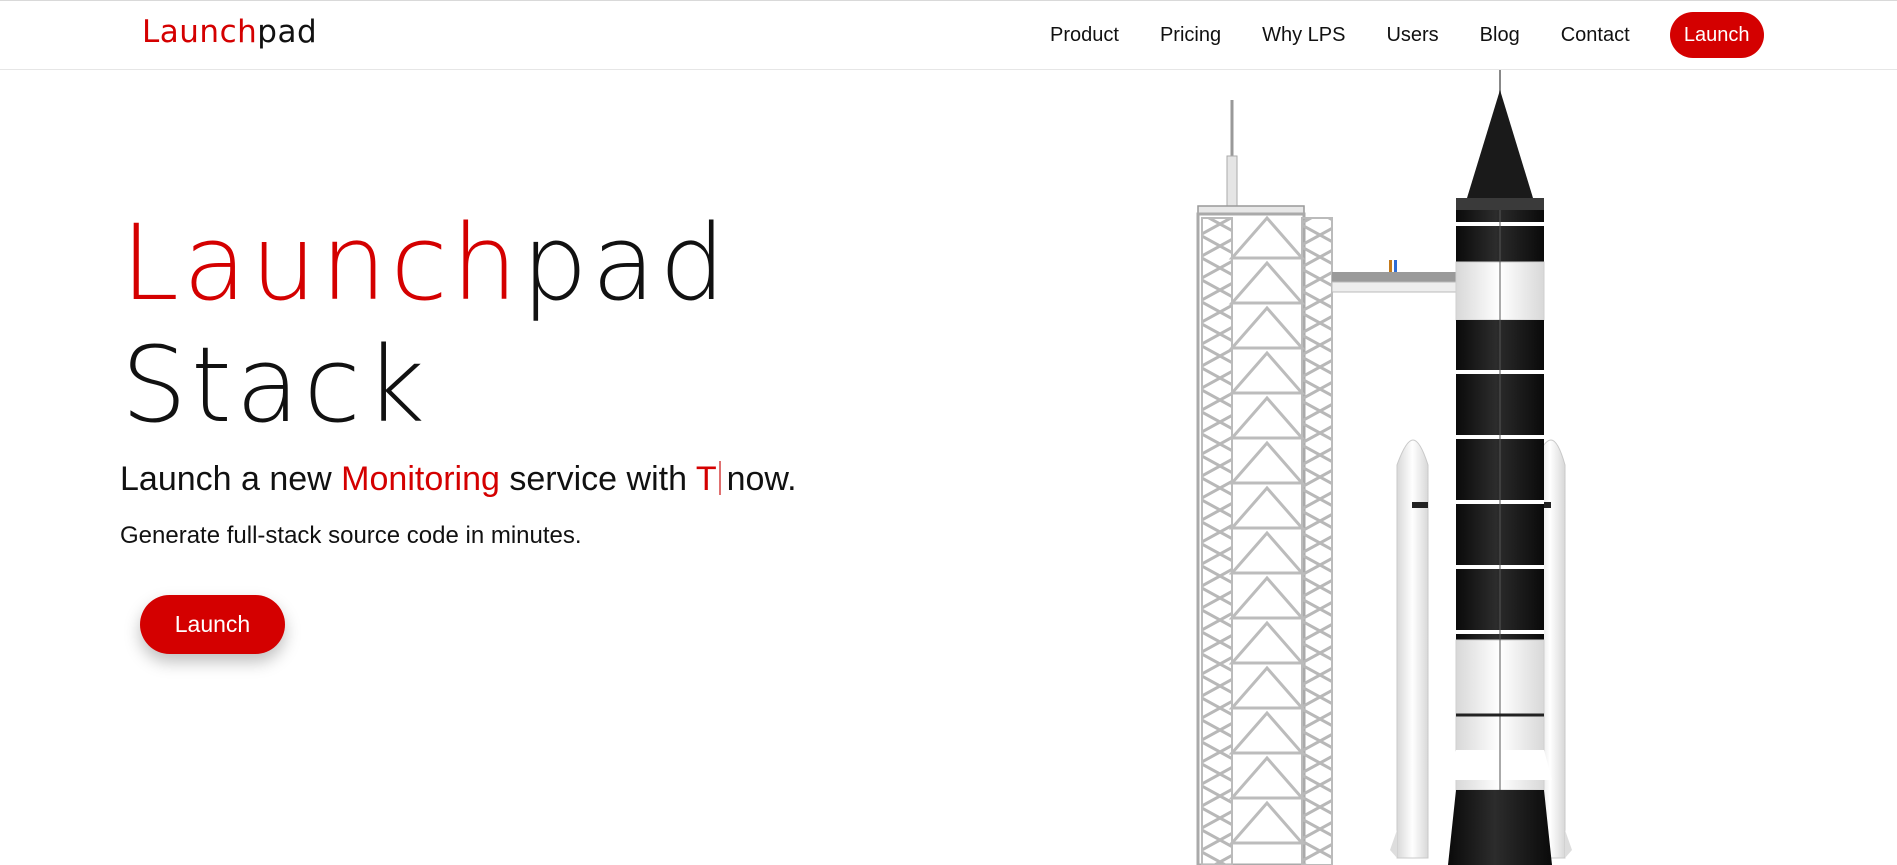 This screenshot has width=1897, height=865. What do you see at coordinates (1084, 35) in the screenshot?
I see `nav-product-link: Product` at bounding box center [1084, 35].